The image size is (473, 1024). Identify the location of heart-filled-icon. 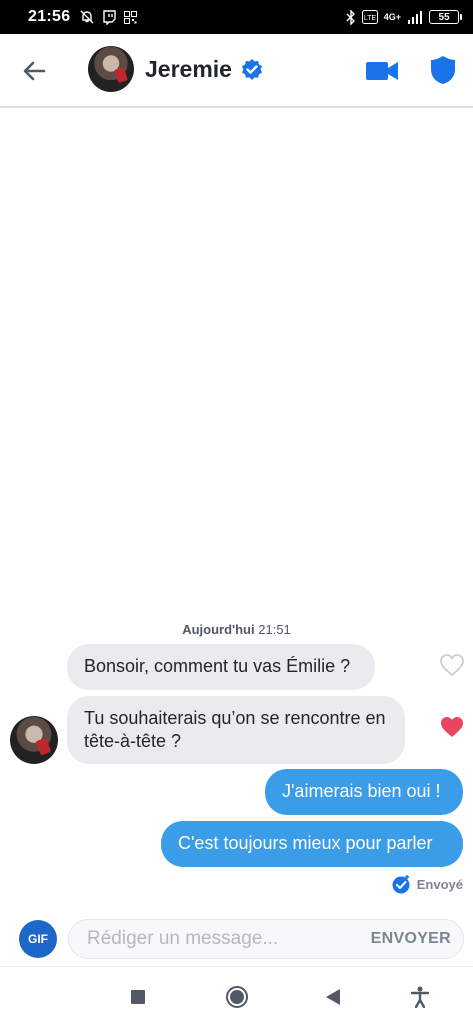
(452, 727).